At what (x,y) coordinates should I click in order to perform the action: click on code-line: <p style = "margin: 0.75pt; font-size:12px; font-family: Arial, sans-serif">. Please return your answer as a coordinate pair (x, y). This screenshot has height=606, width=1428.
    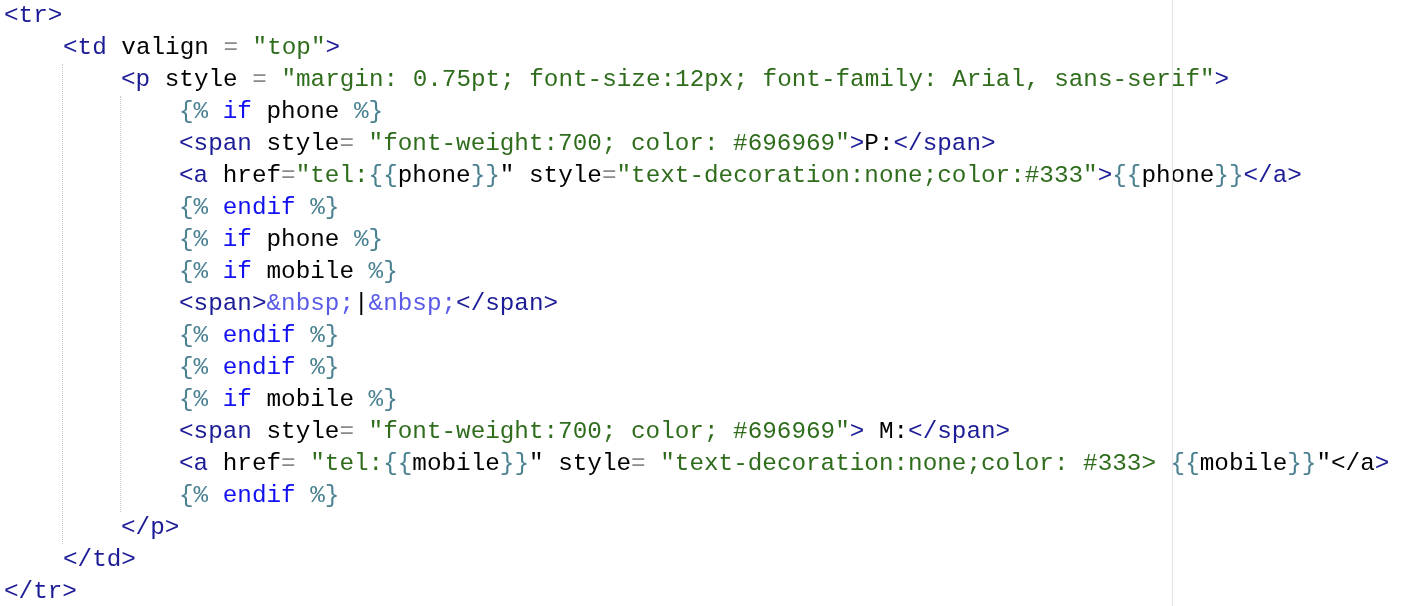
    Looking at the image, I should click on (675, 80).